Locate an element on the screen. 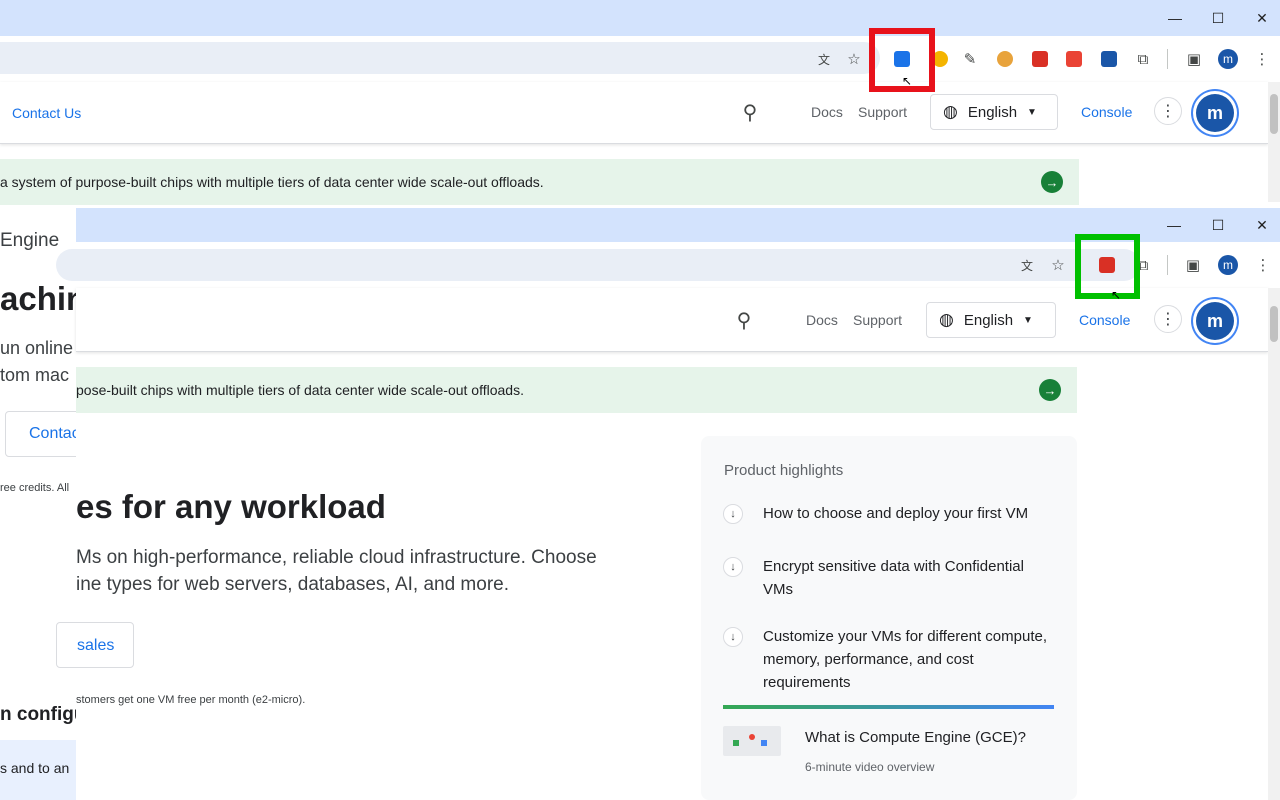  front-address-bar is located at coordinates (598, 265).